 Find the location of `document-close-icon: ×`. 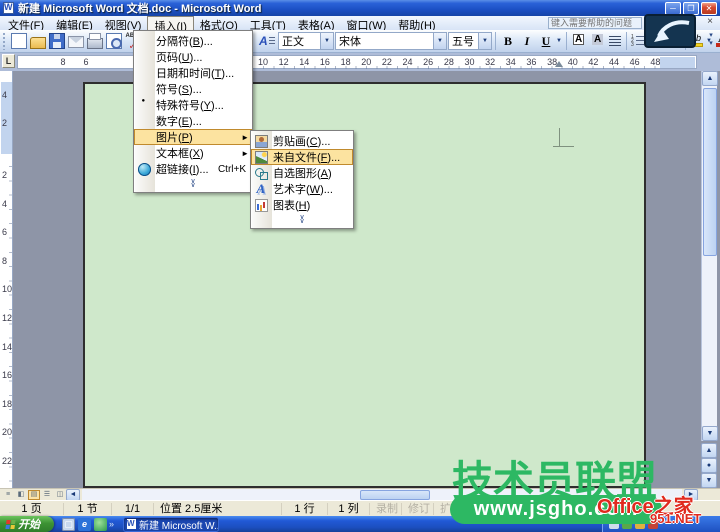

document-close-icon: × is located at coordinates (710, 21).